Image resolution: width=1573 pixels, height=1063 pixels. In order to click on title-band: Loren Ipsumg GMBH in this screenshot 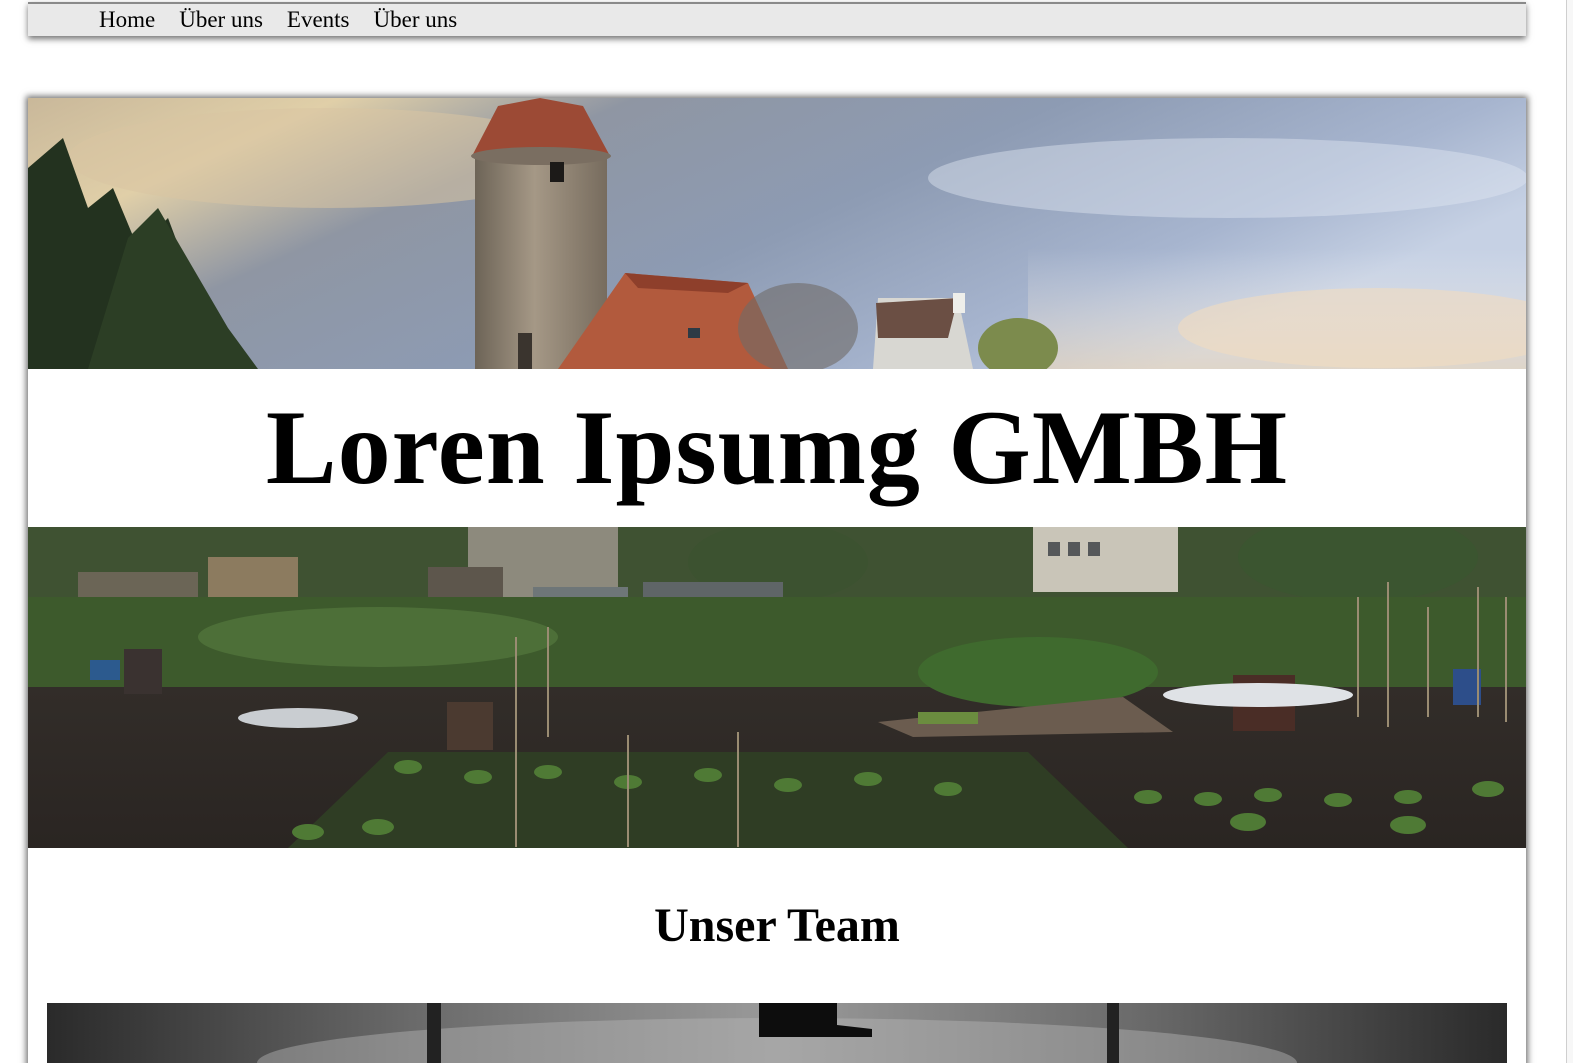, I will do `click(777, 448)`.